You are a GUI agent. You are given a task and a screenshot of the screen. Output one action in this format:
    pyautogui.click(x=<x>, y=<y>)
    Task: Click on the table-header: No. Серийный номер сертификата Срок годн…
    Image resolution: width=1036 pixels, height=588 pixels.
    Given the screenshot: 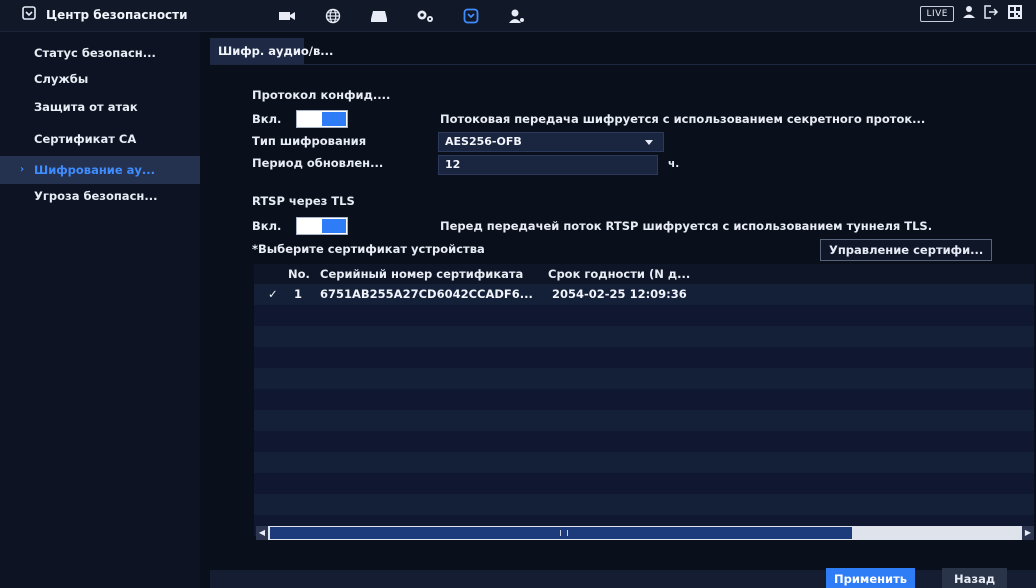 What is the action you would take?
    pyautogui.click(x=644, y=274)
    